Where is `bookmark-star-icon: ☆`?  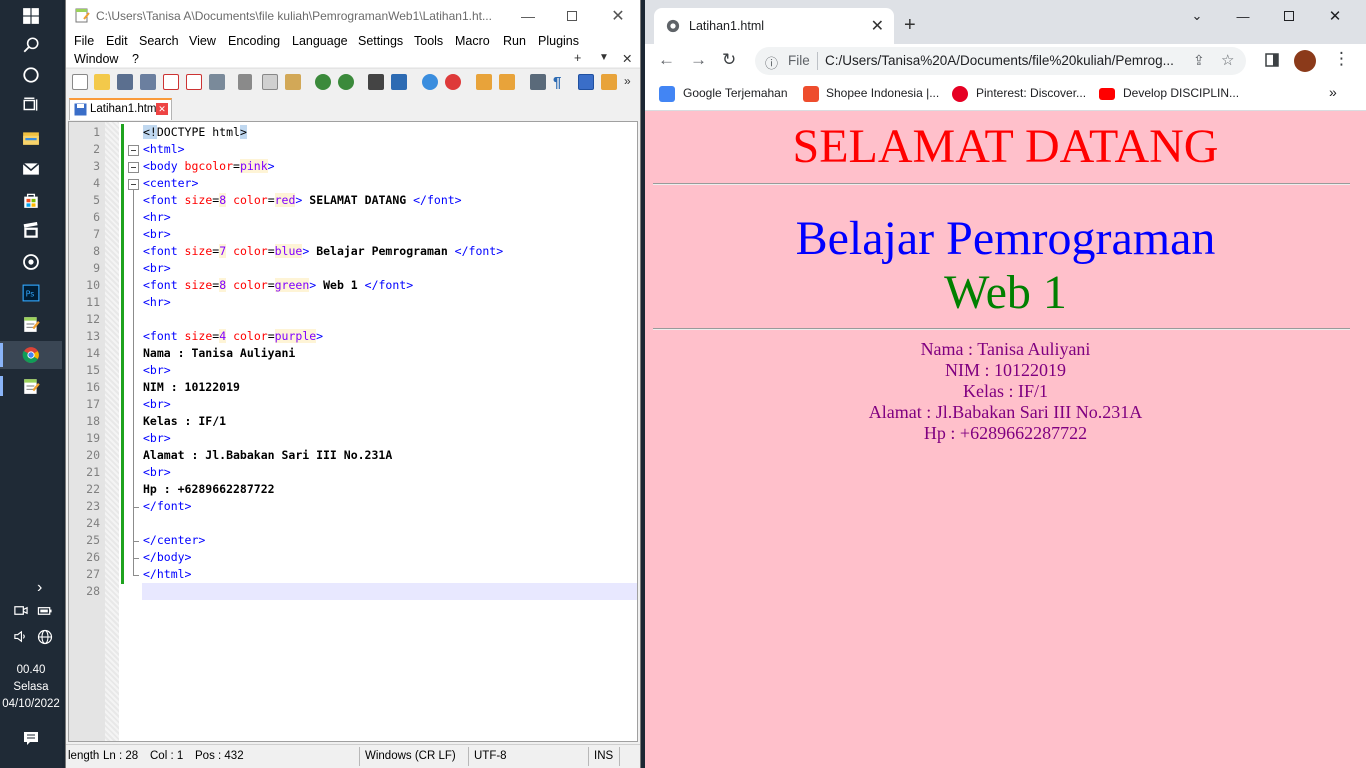 bookmark-star-icon: ☆ is located at coordinates (1227, 60).